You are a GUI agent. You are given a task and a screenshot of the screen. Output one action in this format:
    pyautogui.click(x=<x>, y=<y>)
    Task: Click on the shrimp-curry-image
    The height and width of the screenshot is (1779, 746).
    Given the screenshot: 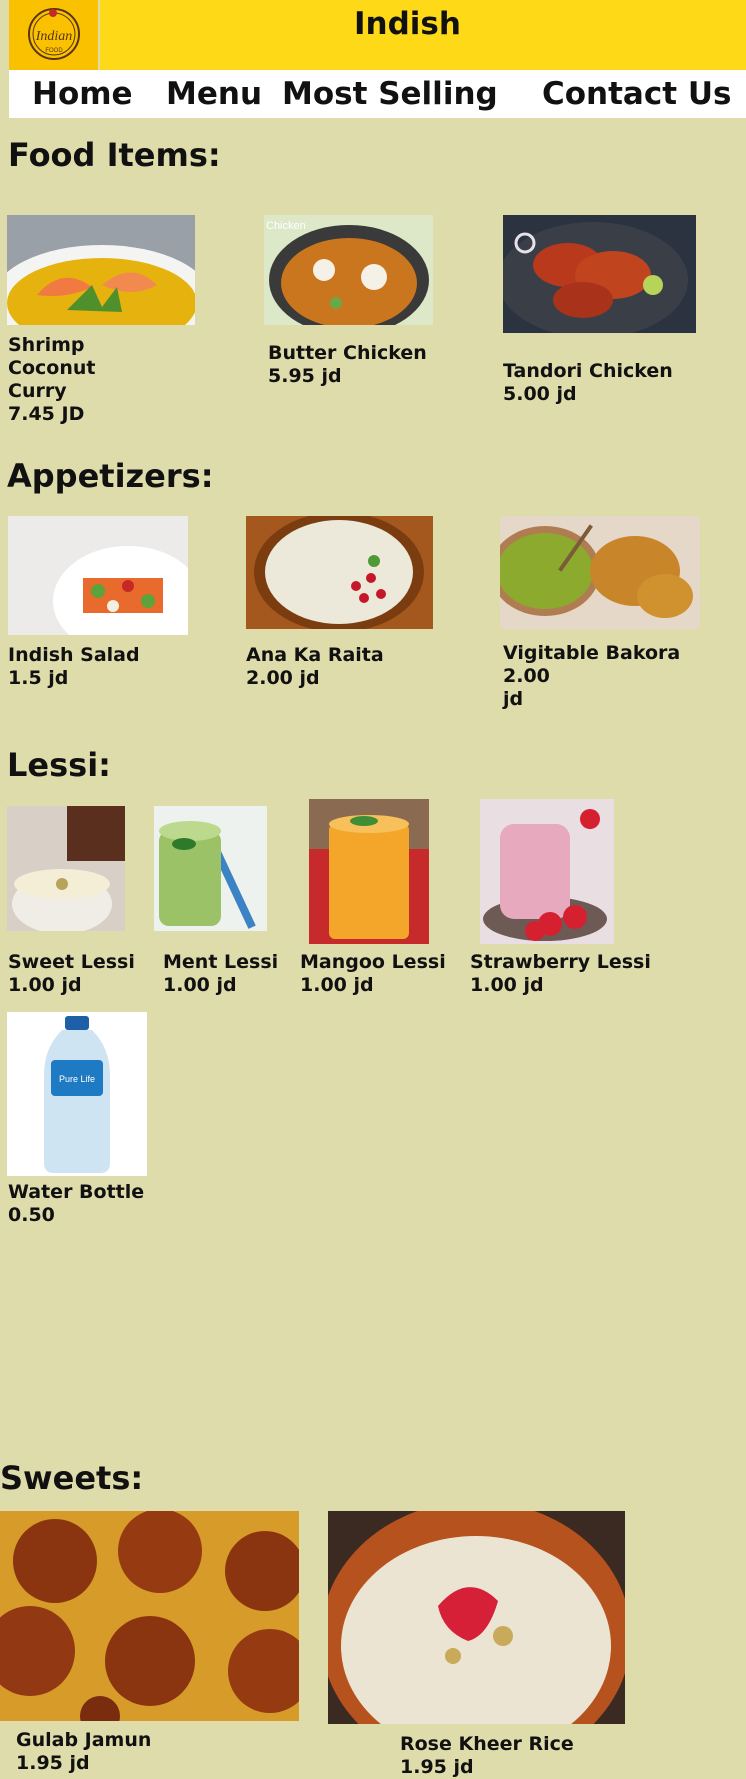 What is the action you would take?
    pyautogui.click(x=101, y=270)
    